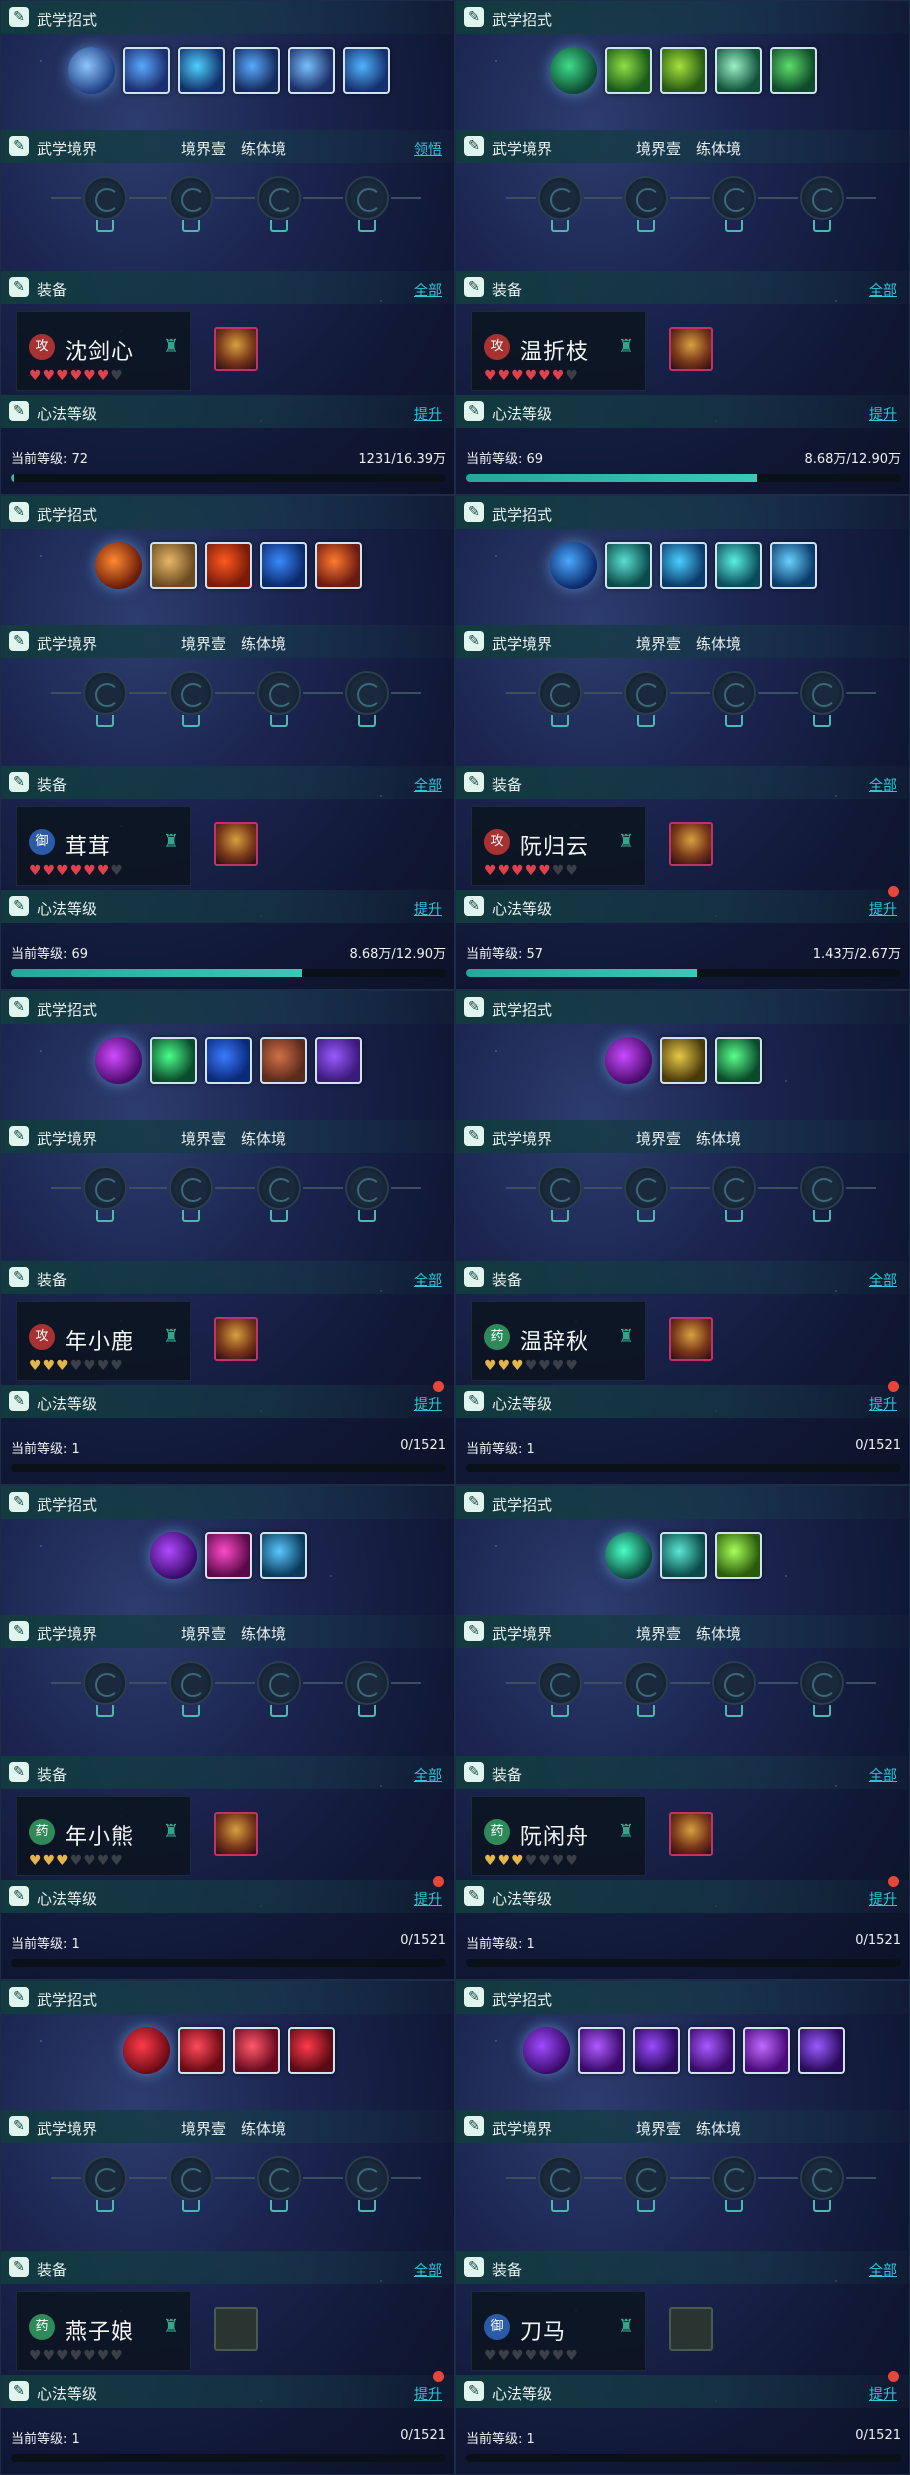 The height and width of the screenshot is (2475, 910). I want to click on character-panel: 药 阮闲舟 ♜ ♥♥♥♥♥♥♥, so click(558, 1836).